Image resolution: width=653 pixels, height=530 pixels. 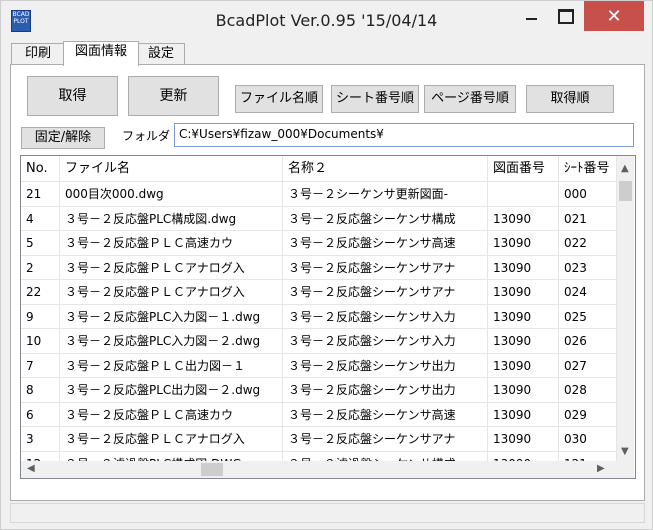 I want to click on cell-no: 10, so click(x=40, y=341).